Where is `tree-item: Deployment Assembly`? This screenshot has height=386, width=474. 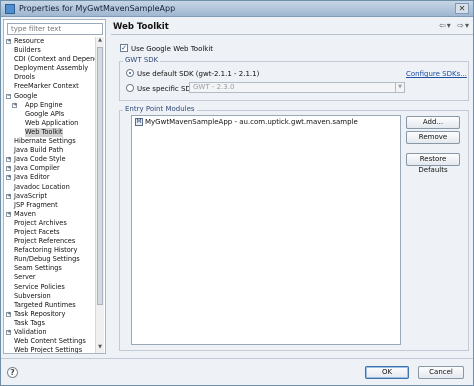 tree-item: Deployment Assembly is located at coordinates (50, 68).